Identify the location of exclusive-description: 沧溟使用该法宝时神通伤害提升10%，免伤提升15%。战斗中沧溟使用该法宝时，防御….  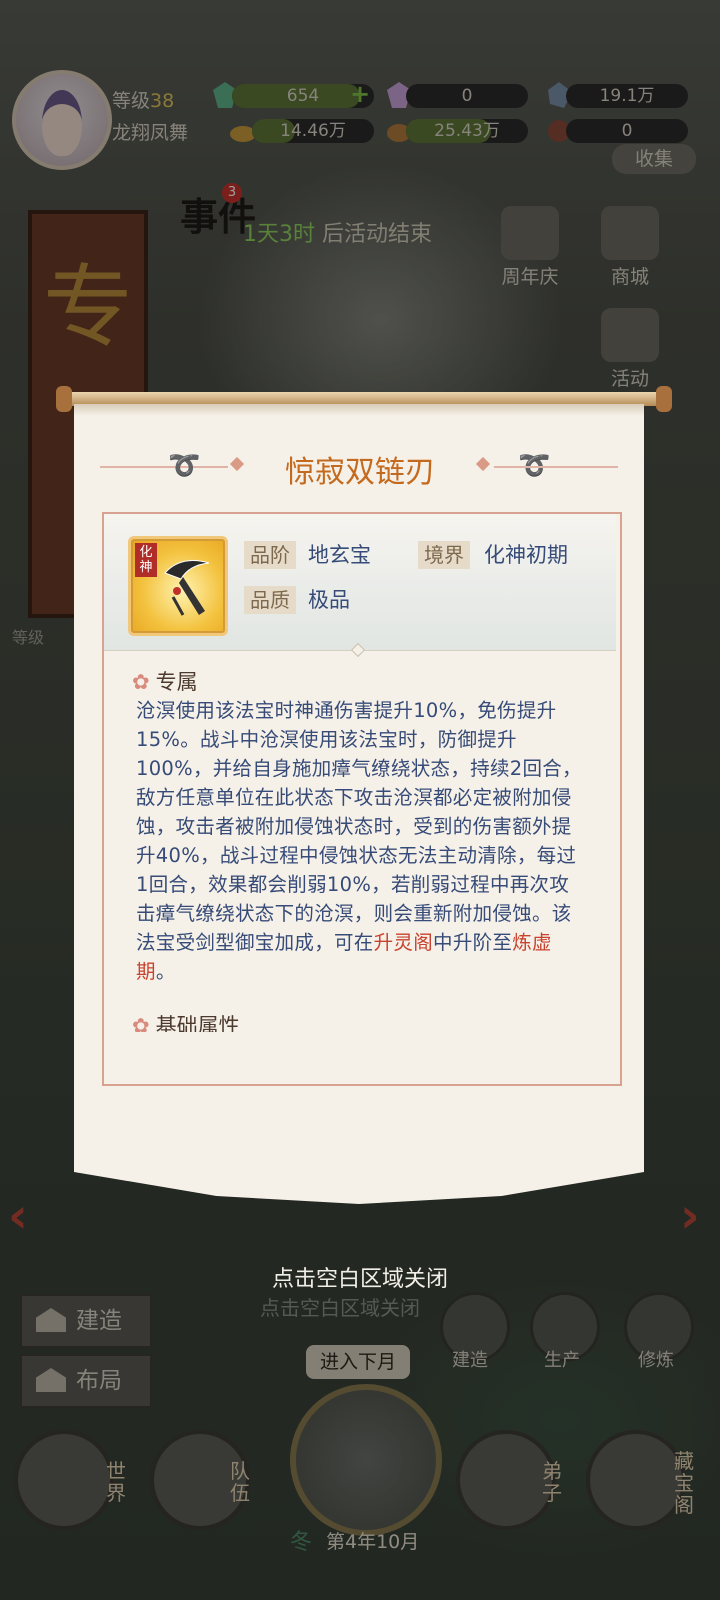
(359, 841).